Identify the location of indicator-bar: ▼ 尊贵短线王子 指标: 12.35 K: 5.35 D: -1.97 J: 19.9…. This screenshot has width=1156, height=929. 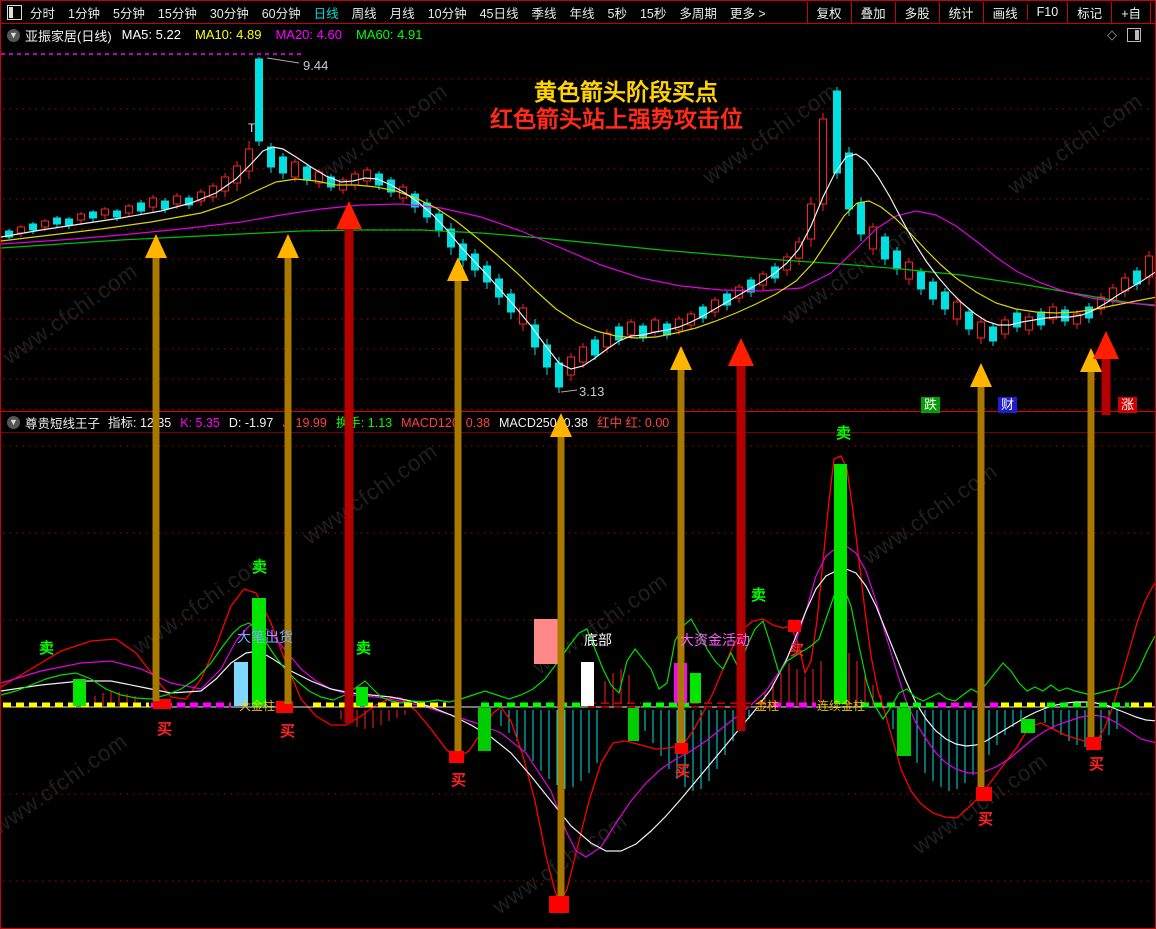
(578, 422).